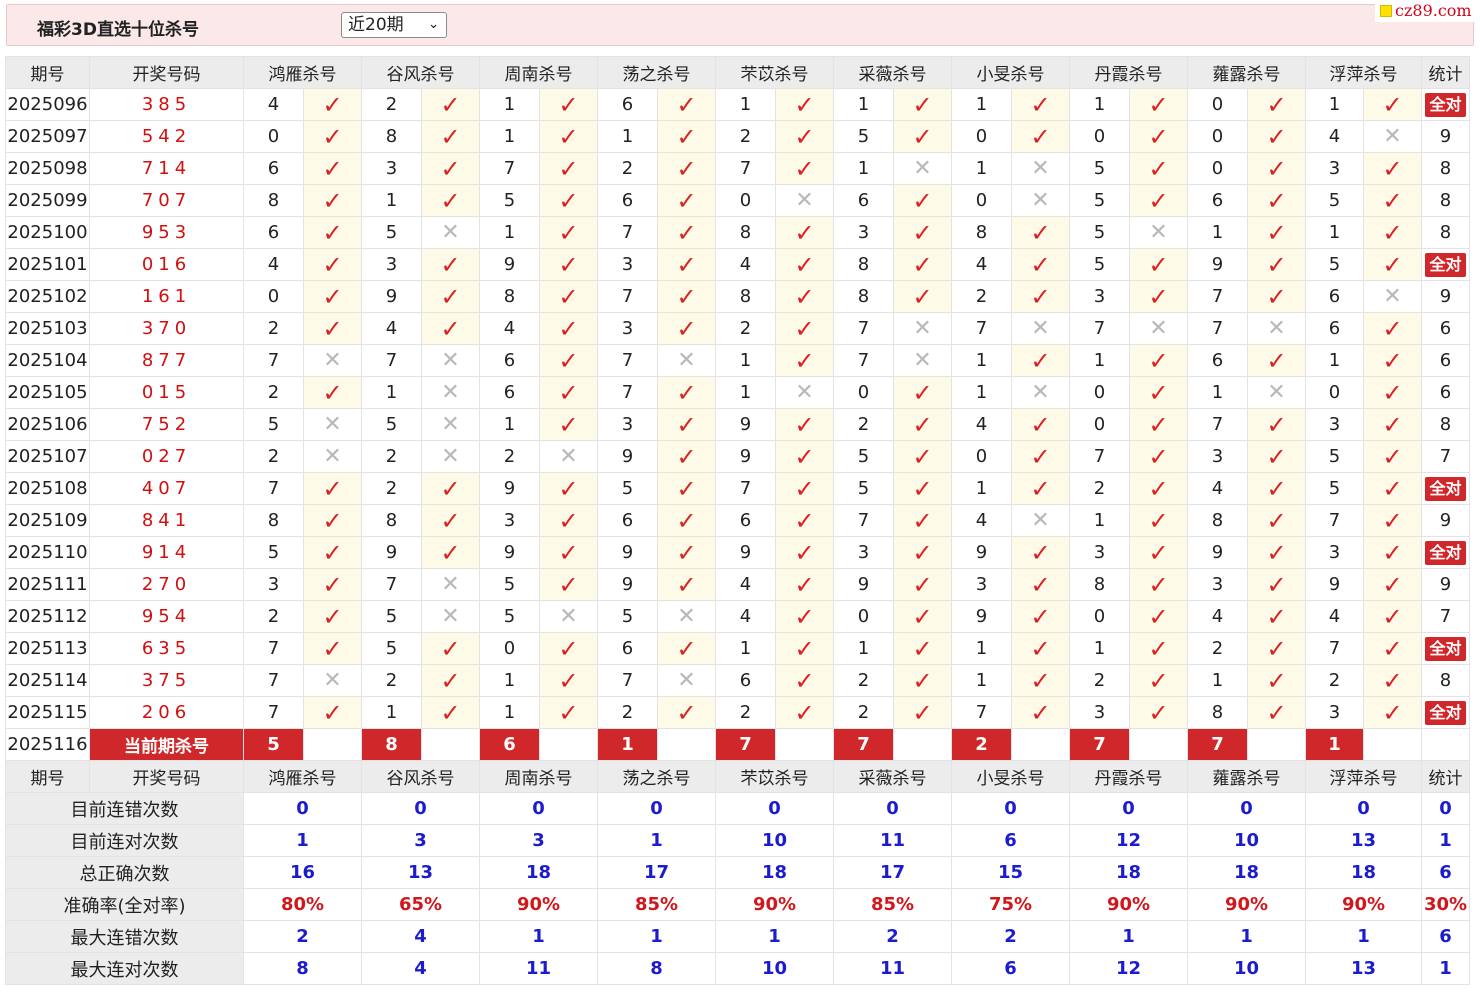 Image resolution: width=1480 pixels, height=992 pixels. What do you see at coordinates (47, 680) in the screenshot?
I see `issue-number: 2025114` at bounding box center [47, 680].